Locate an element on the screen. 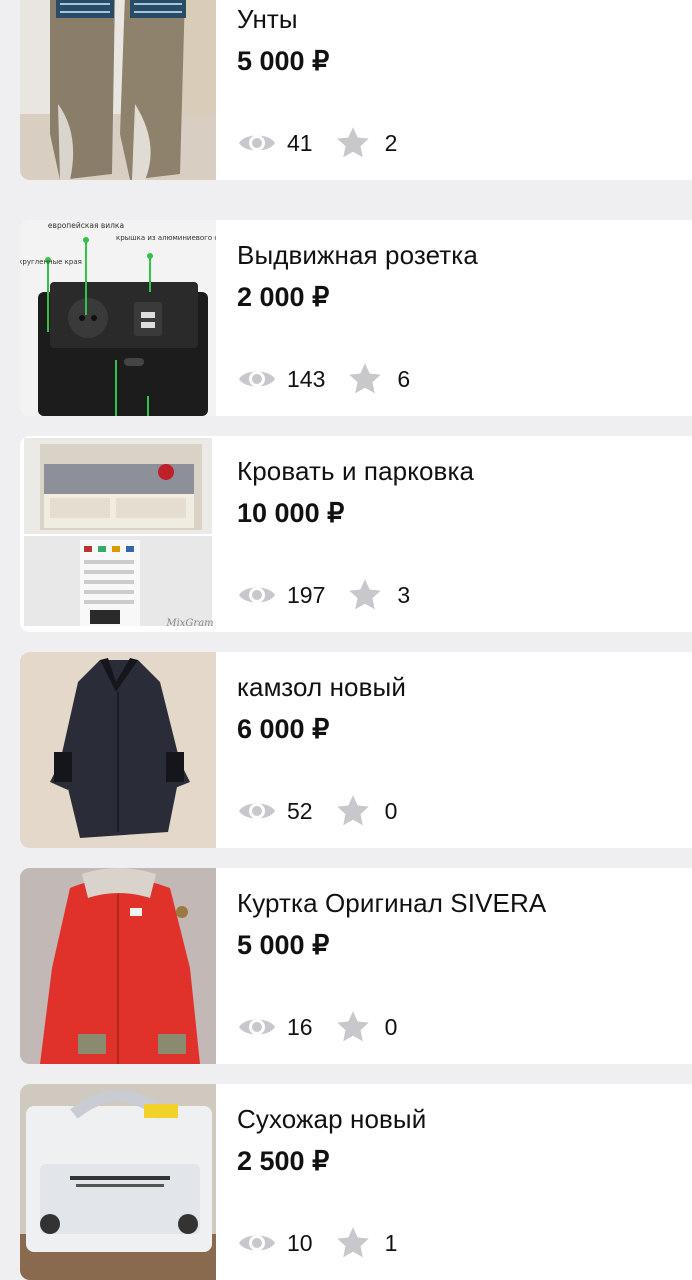  views-count: 10 is located at coordinates (300, 1242).